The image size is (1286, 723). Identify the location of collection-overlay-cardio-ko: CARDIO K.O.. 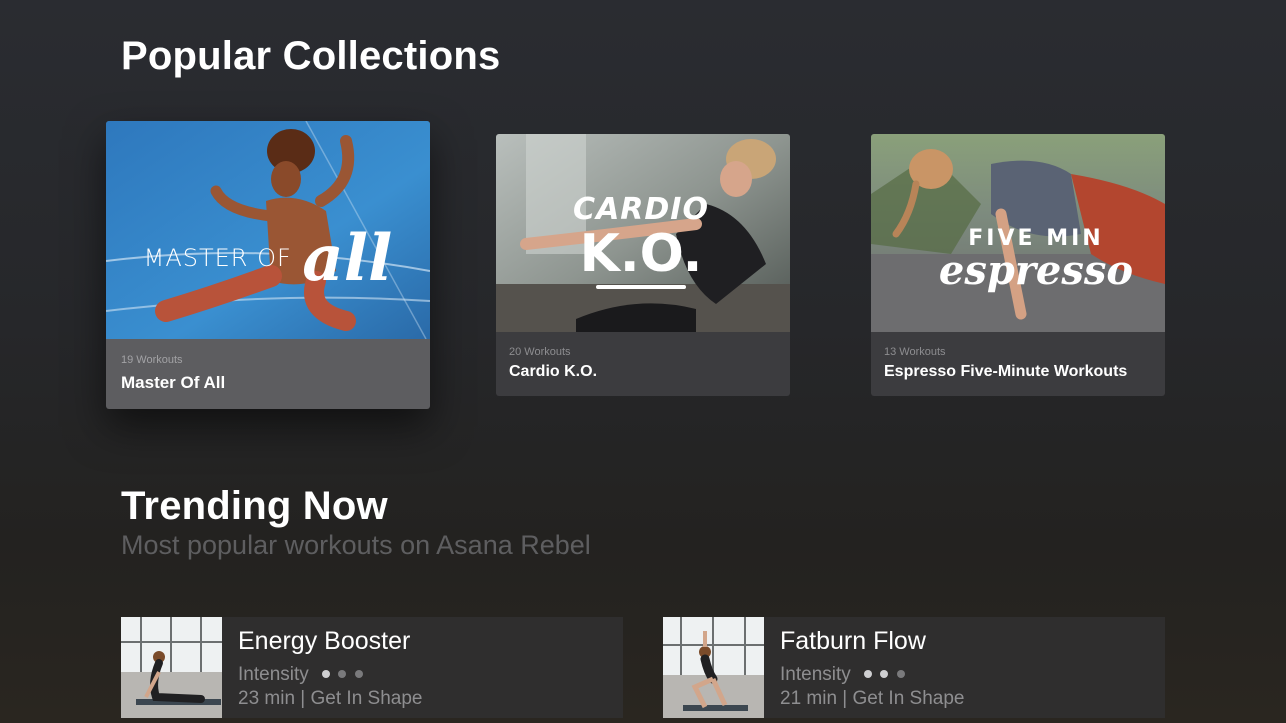
(641, 240).